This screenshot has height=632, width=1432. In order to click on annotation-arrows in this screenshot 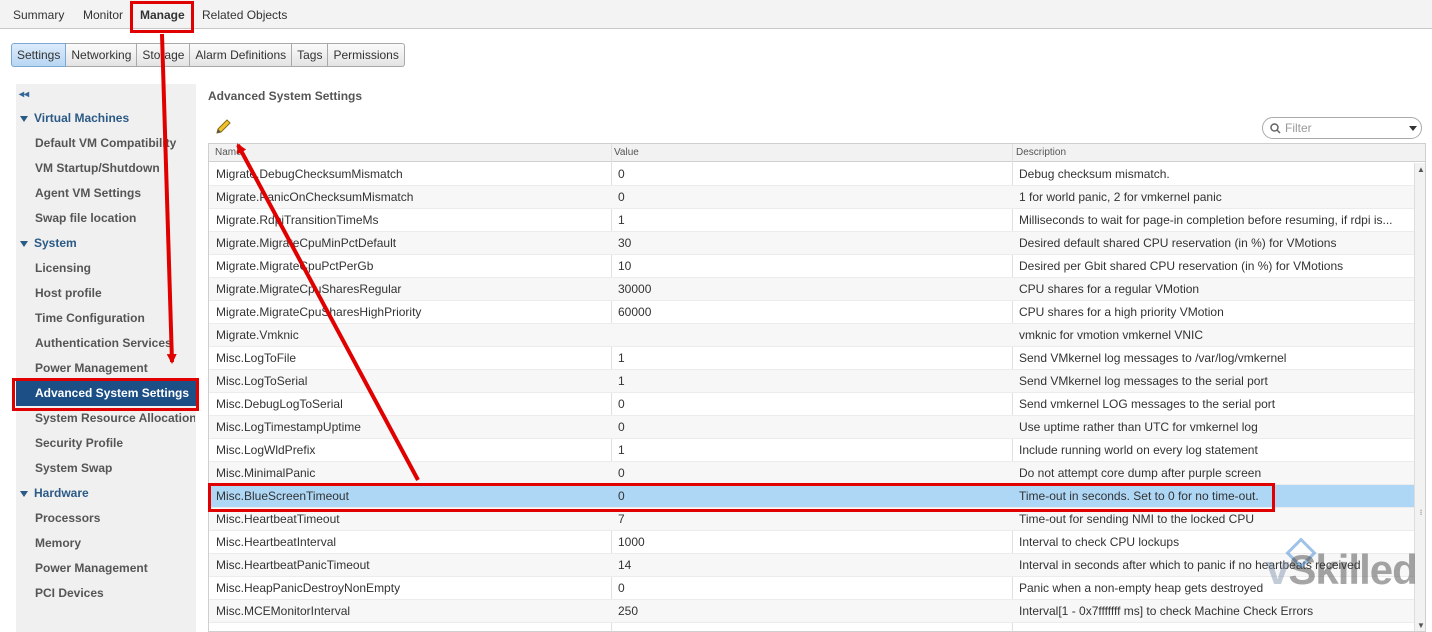, I will do `click(290, 257)`.